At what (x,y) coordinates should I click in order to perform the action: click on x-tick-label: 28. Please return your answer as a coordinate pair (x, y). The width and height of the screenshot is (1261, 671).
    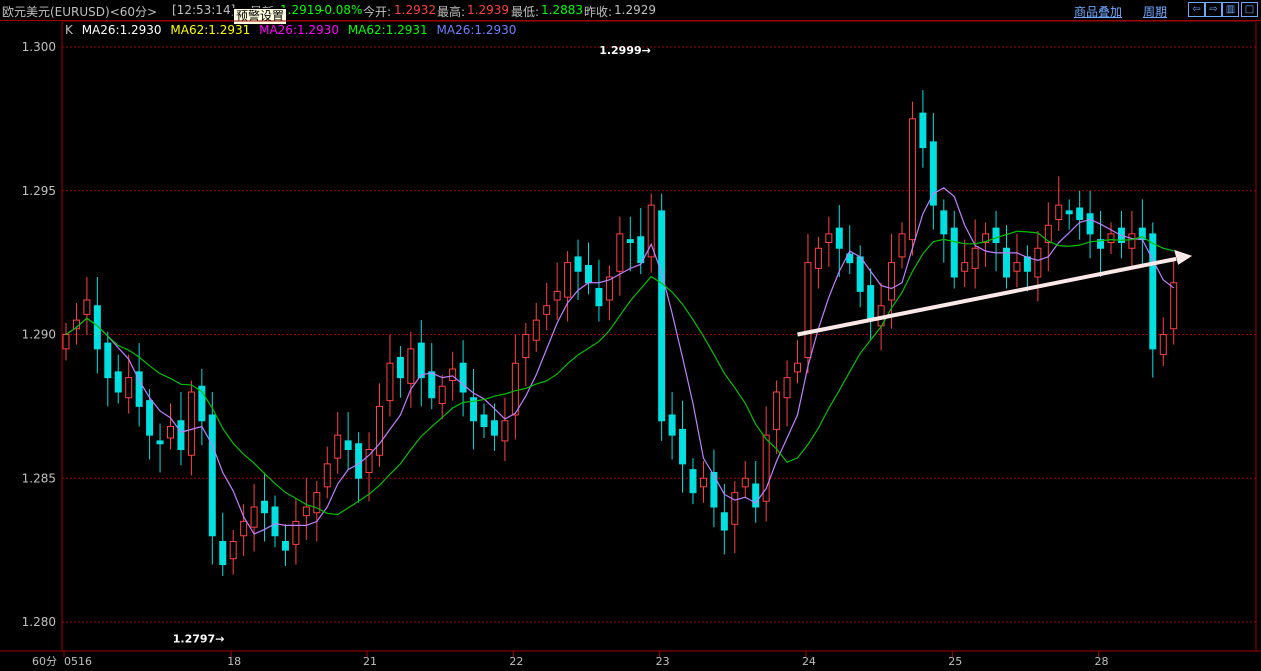
    Looking at the image, I should click on (1102, 661).